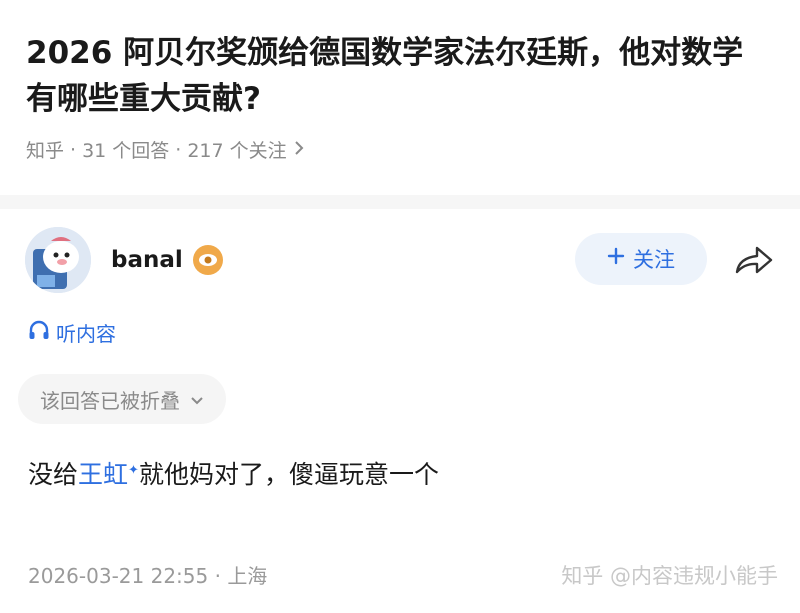 The height and width of the screenshot is (613, 800). What do you see at coordinates (133, 470) in the screenshot?
I see `sparkle-icon: ✦` at bounding box center [133, 470].